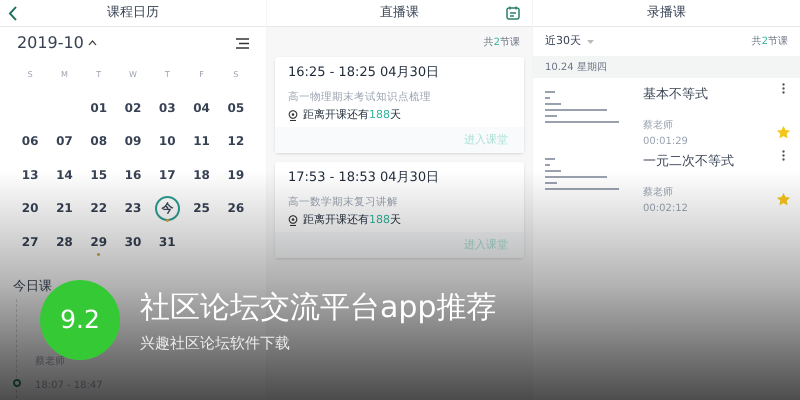  I want to click on calendar-day: 26, so click(235, 208).